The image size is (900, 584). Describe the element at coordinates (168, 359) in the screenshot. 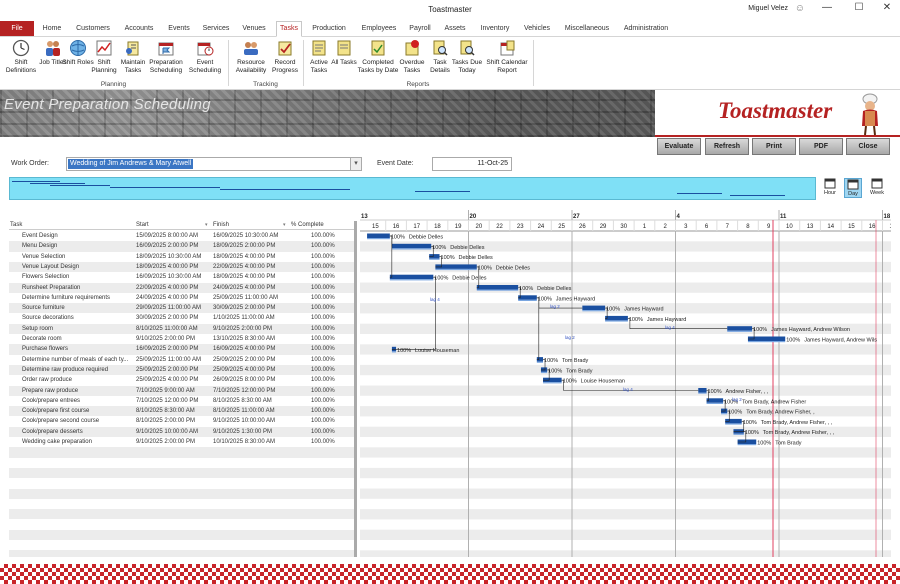

I see `cell-start: 25/09/2025 11:00:00 AM` at that location.